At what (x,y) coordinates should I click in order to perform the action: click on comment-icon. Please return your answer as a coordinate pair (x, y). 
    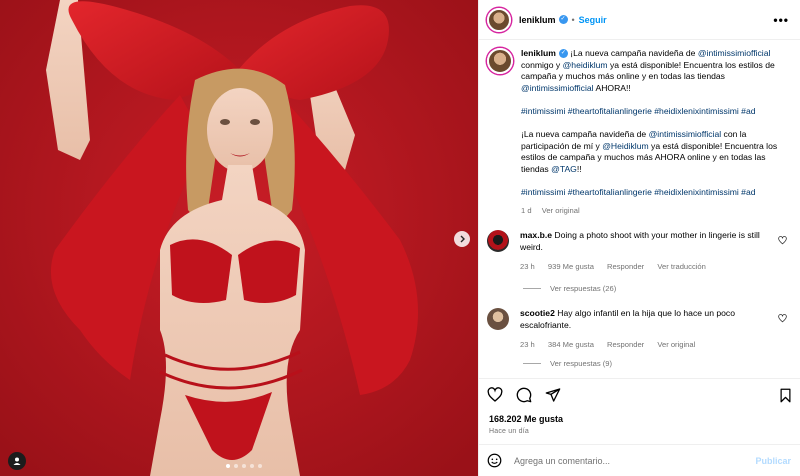
    Looking at the image, I should click on (524, 395).